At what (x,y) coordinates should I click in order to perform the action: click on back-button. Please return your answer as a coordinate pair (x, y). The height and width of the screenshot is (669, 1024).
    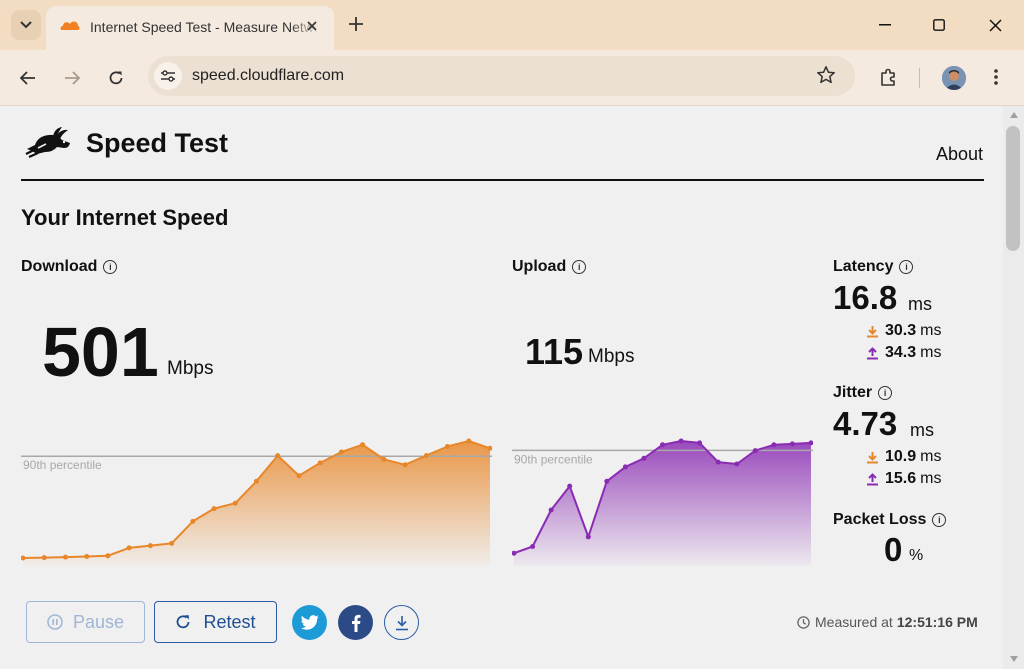
    Looking at the image, I should click on (28, 78).